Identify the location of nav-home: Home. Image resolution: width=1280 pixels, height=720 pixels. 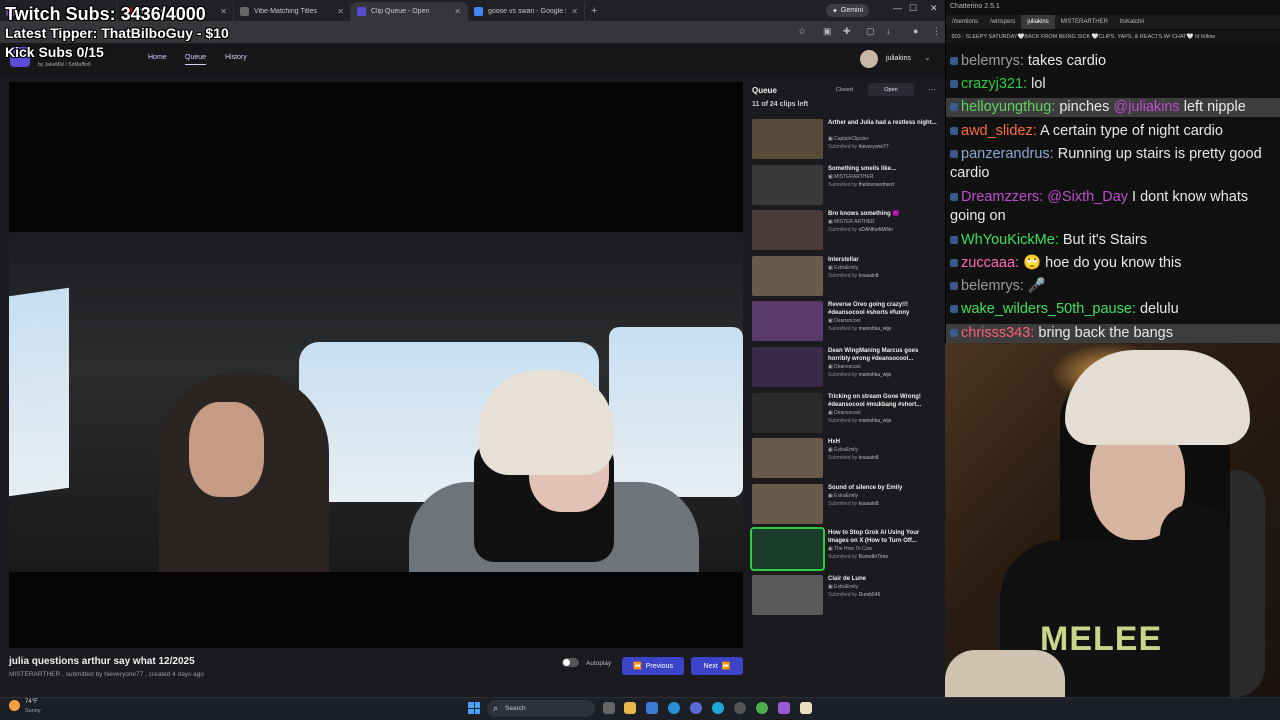
(157, 57).